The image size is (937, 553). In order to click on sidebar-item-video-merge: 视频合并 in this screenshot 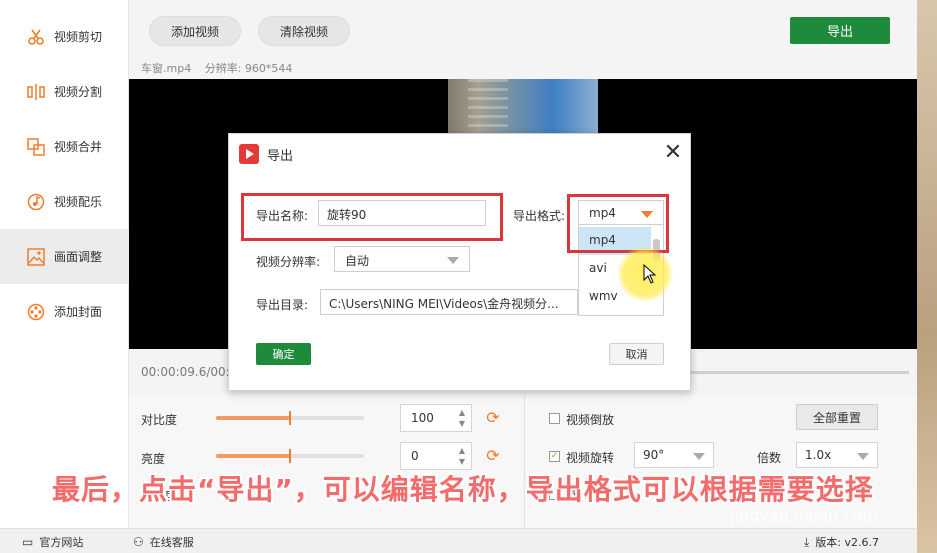, I will do `click(64, 146)`.